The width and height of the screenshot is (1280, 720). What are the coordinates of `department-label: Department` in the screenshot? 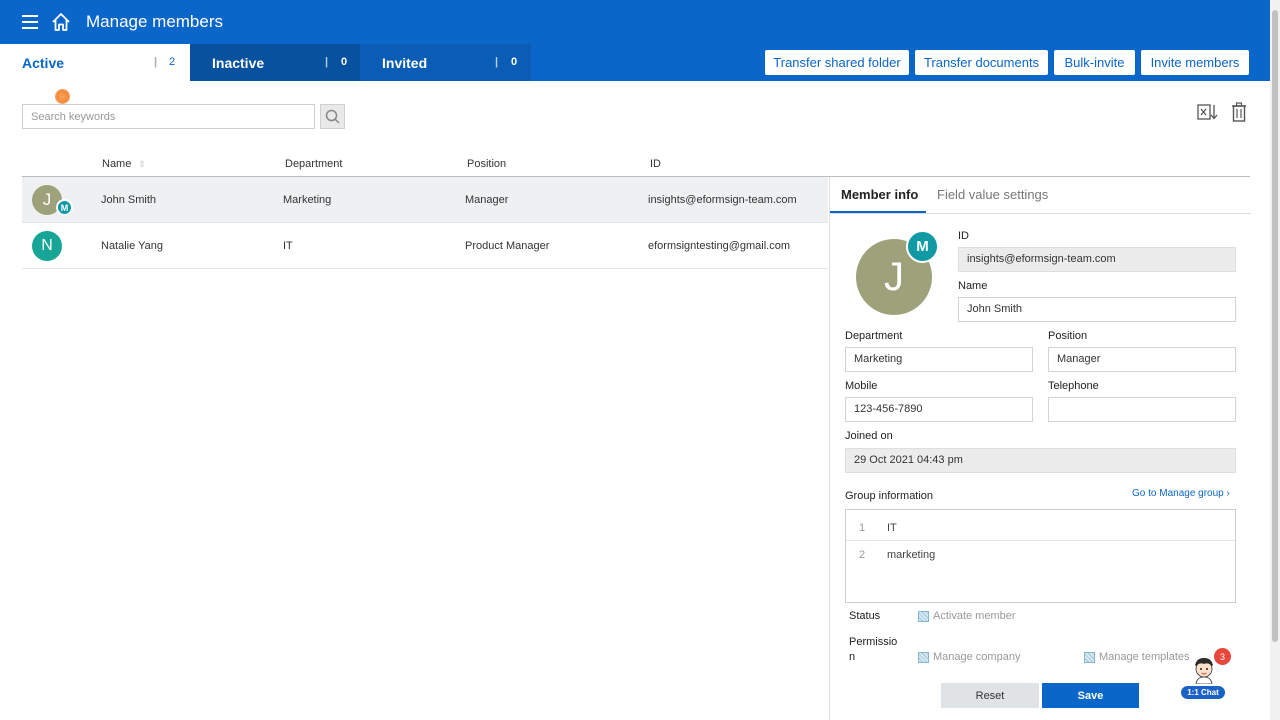 It's located at (874, 336).